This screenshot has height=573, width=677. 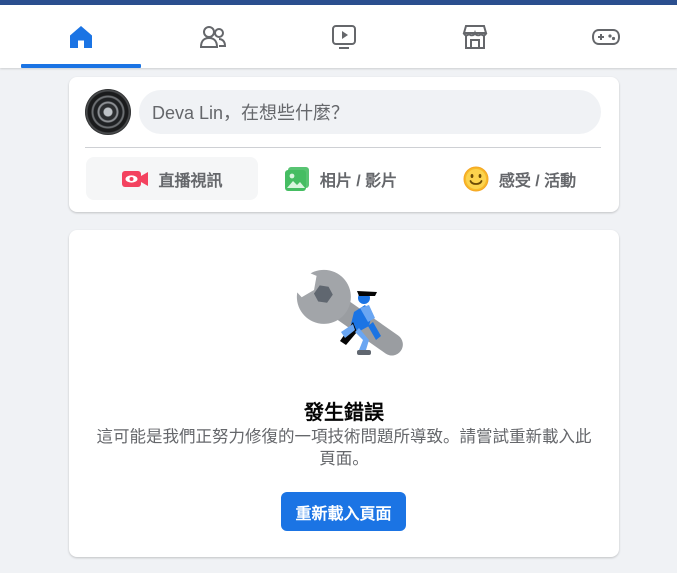 What do you see at coordinates (344, 413) in the screenshot?
I see `error-title: 發生錯誤` at bounding box center [344, 413].